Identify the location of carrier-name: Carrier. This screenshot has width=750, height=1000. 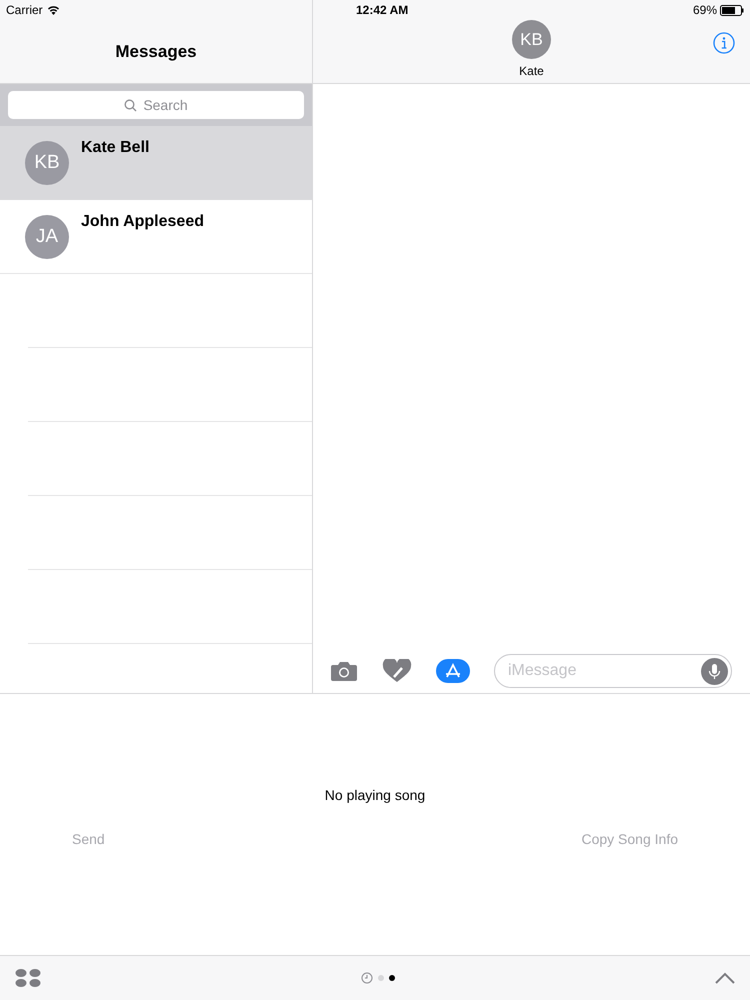
(24, 10).